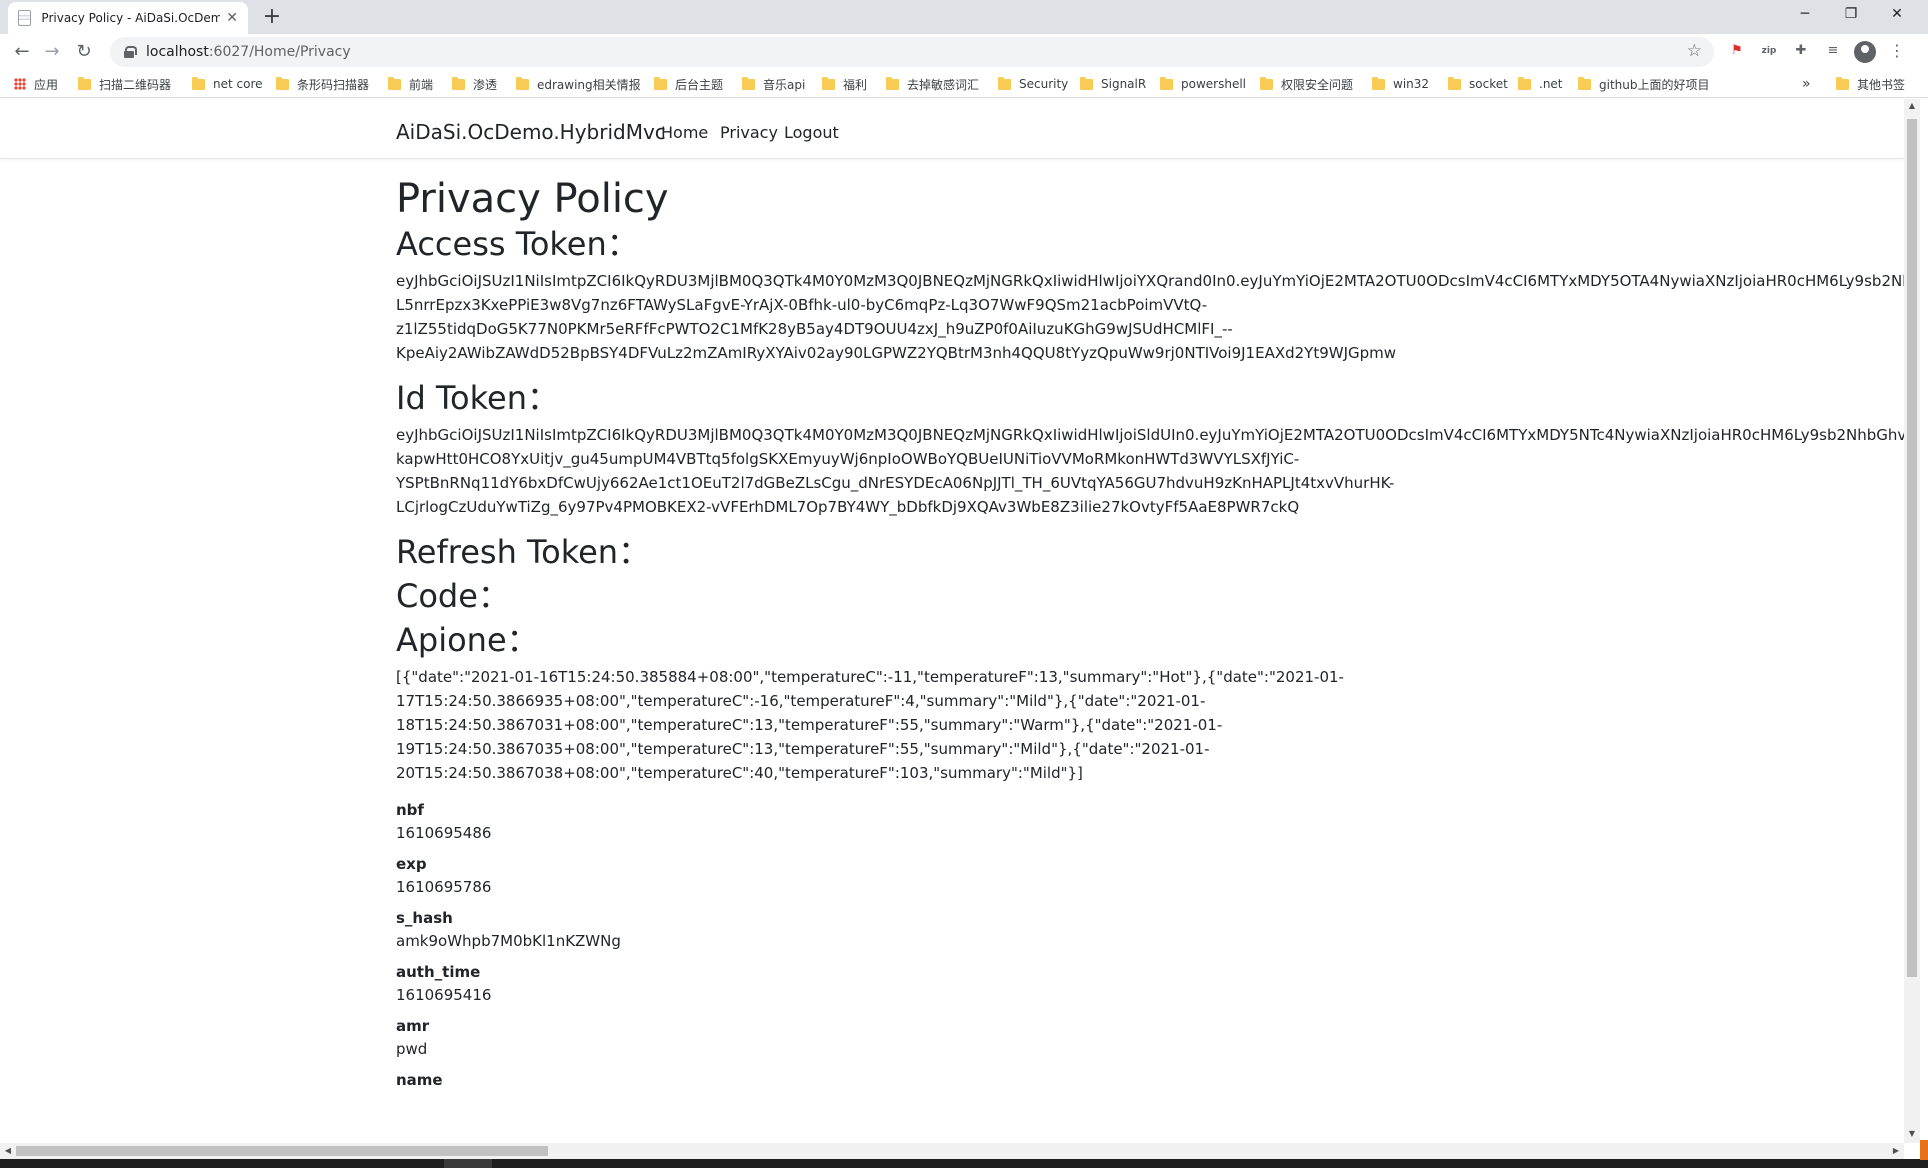 This screenshot has width=1928, height=1168. I want to click on site-brand-link: AiDaSi.OcDemo.HybridMvc, so click(531, 132).